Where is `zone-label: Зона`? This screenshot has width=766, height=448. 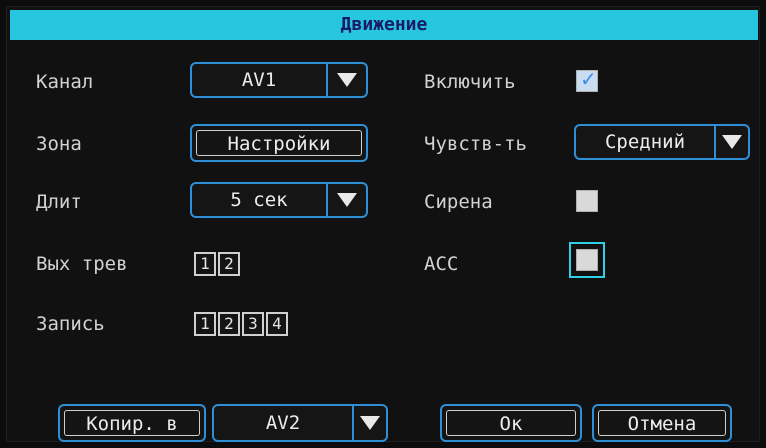 zone-label: Зона is located at coordinates (59, 144).